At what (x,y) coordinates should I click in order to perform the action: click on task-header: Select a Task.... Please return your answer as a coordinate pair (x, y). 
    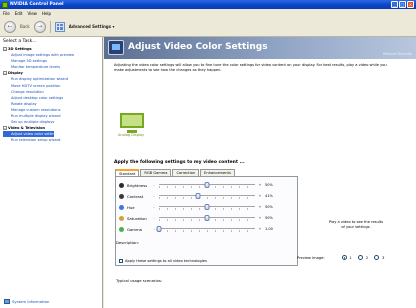
    Looking at the image, I should click on (20, 41).